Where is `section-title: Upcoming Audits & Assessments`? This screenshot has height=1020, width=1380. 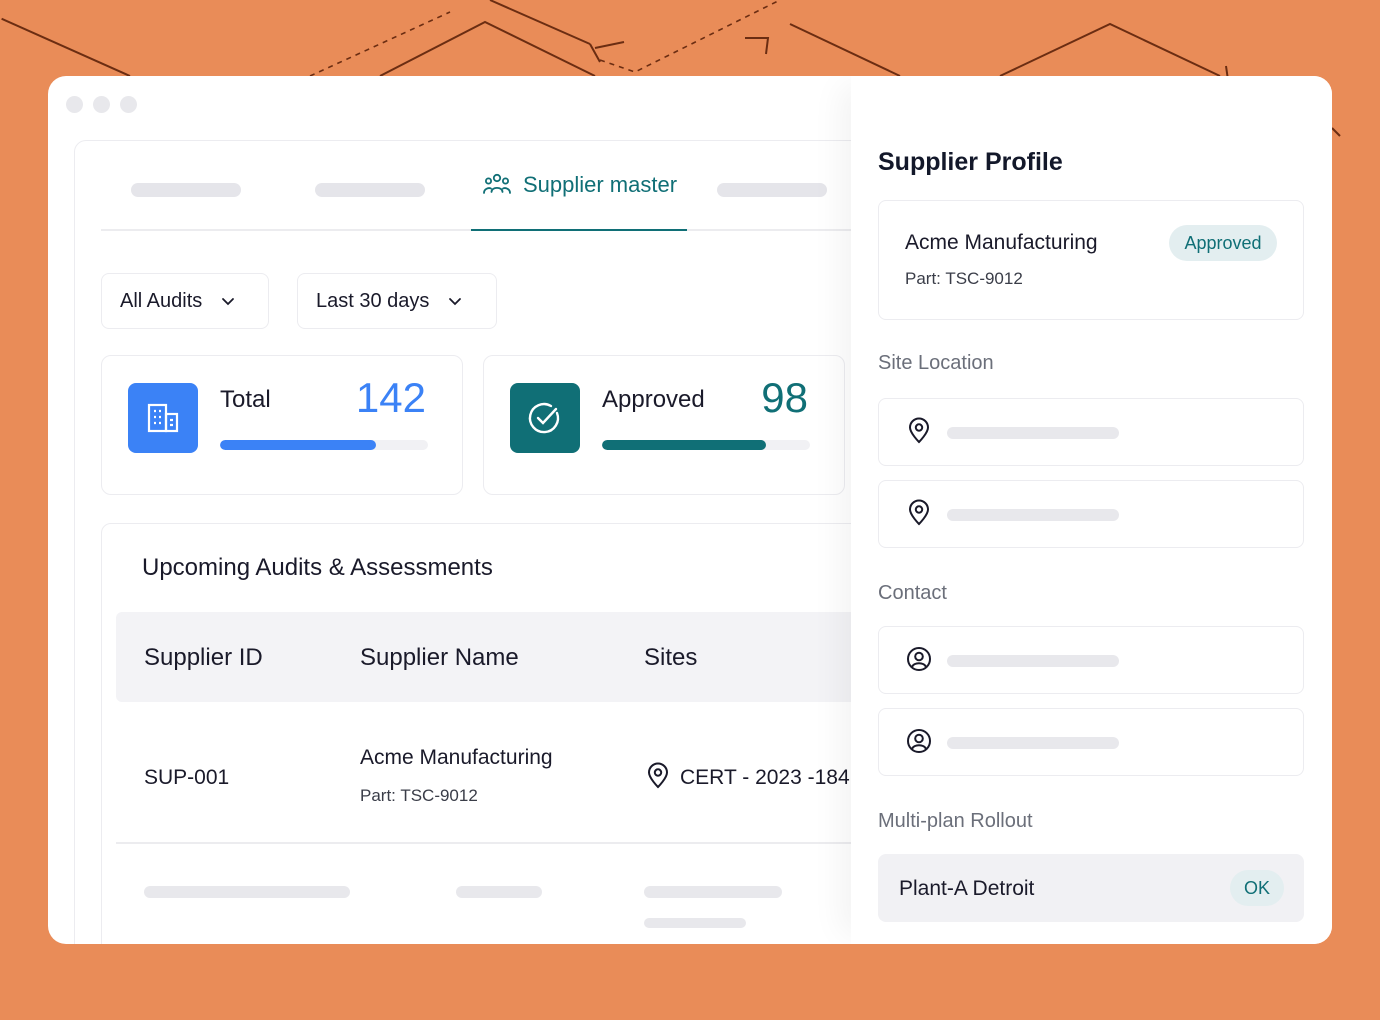 section-title: Upcoming Audits & Assessments is located at coordinates (317, 567).